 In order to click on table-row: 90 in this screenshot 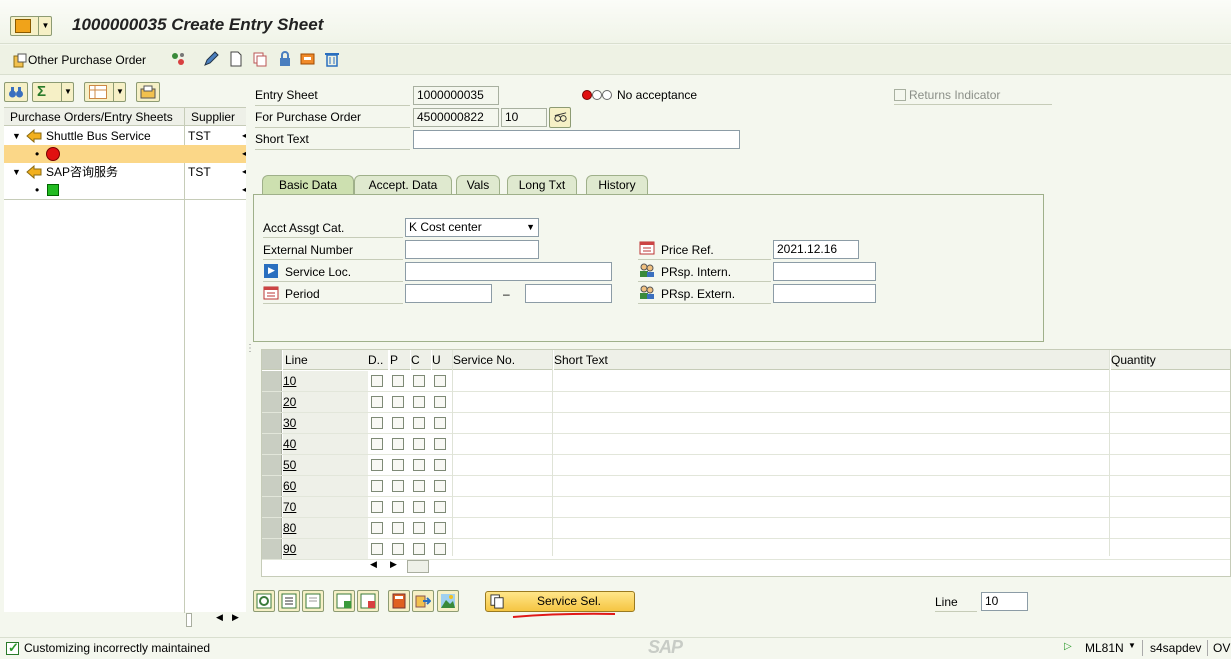, I will do `click(746, 549)`.